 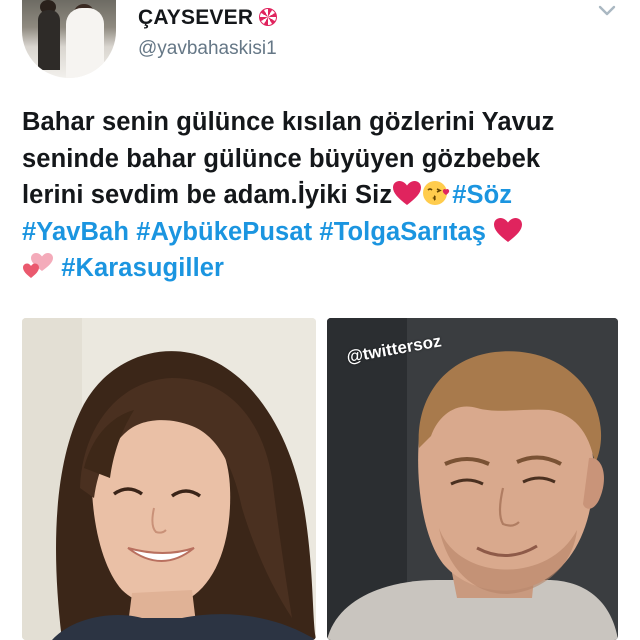 I want to click on tweet-line-text: lerini sevdim be adam.İyiki Siz, so click(x=207, y=195).